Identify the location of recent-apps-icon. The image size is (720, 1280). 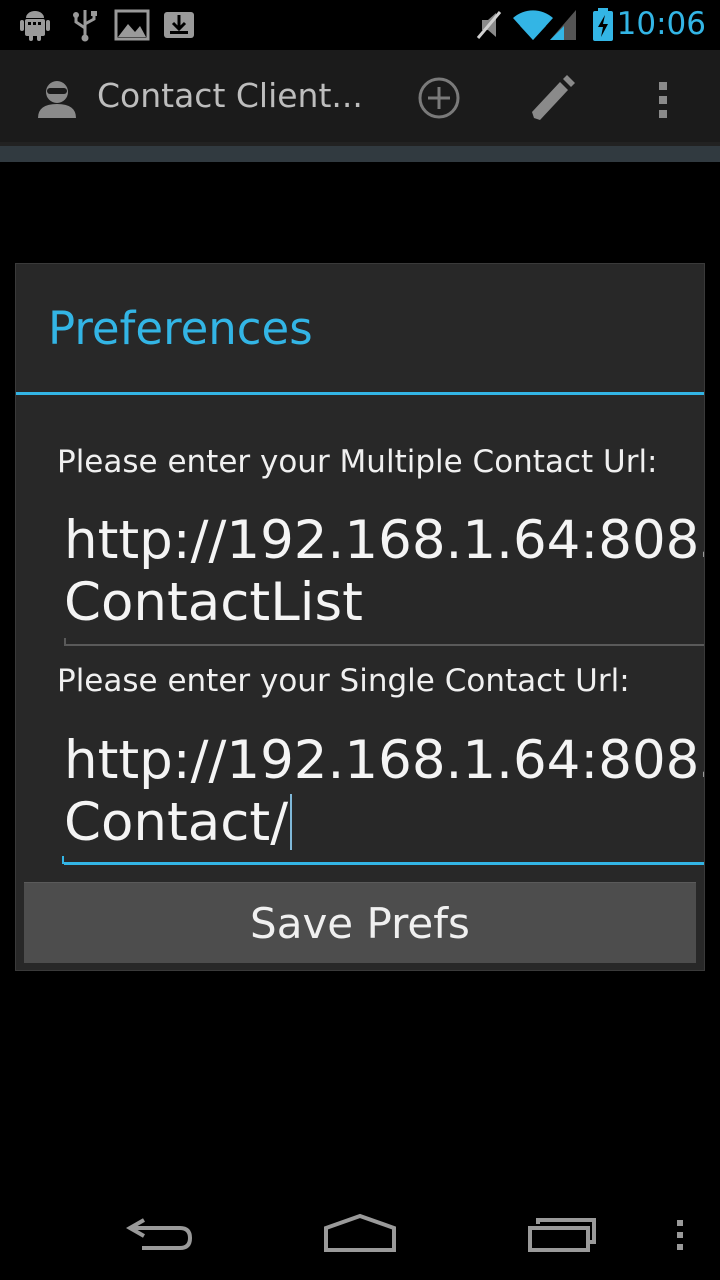
(562, 1234).